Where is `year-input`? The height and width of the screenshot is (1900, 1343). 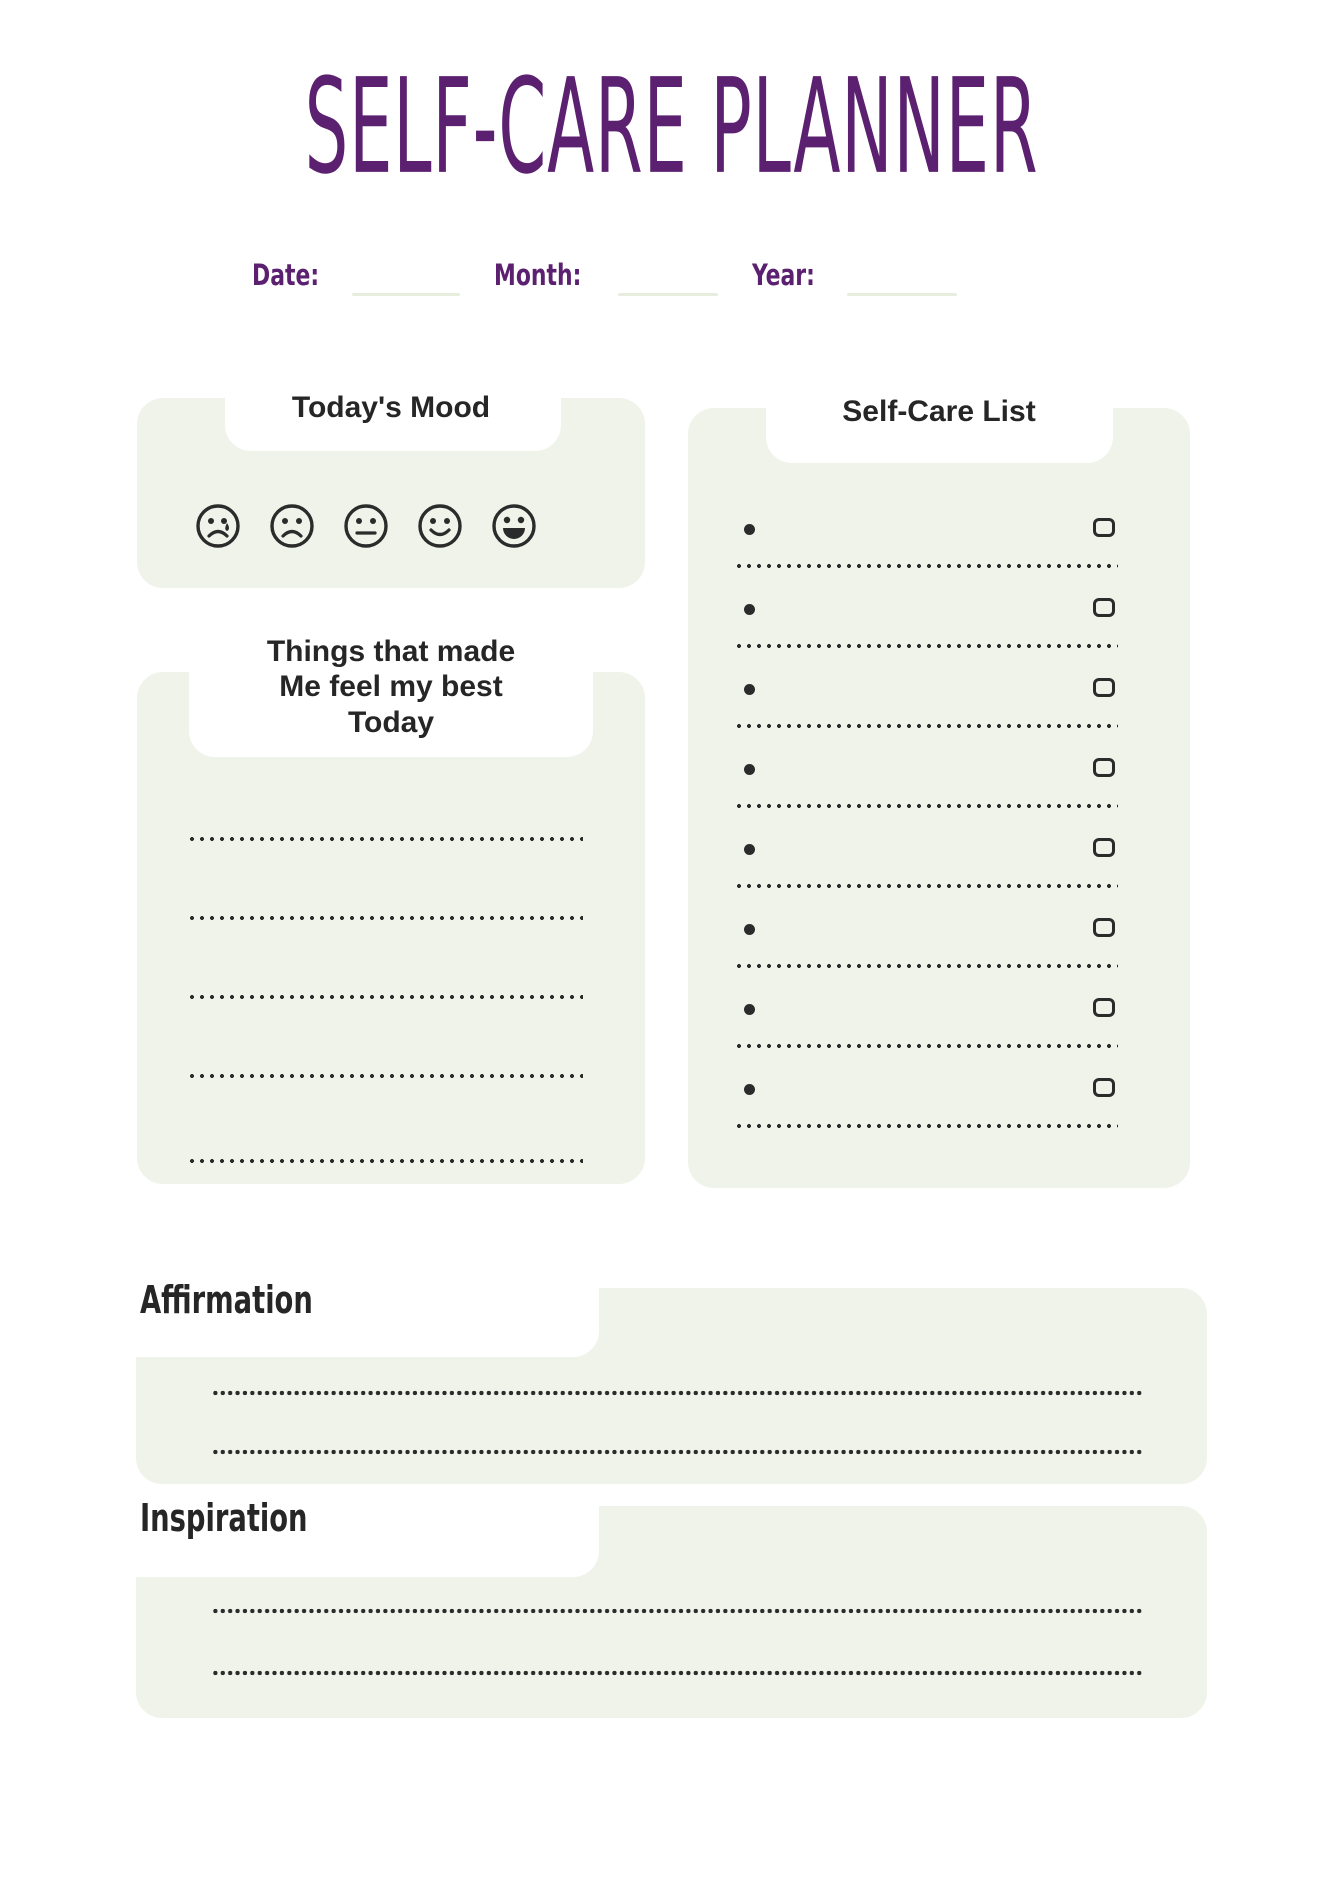 year-input is located at coordinates (901, 294).